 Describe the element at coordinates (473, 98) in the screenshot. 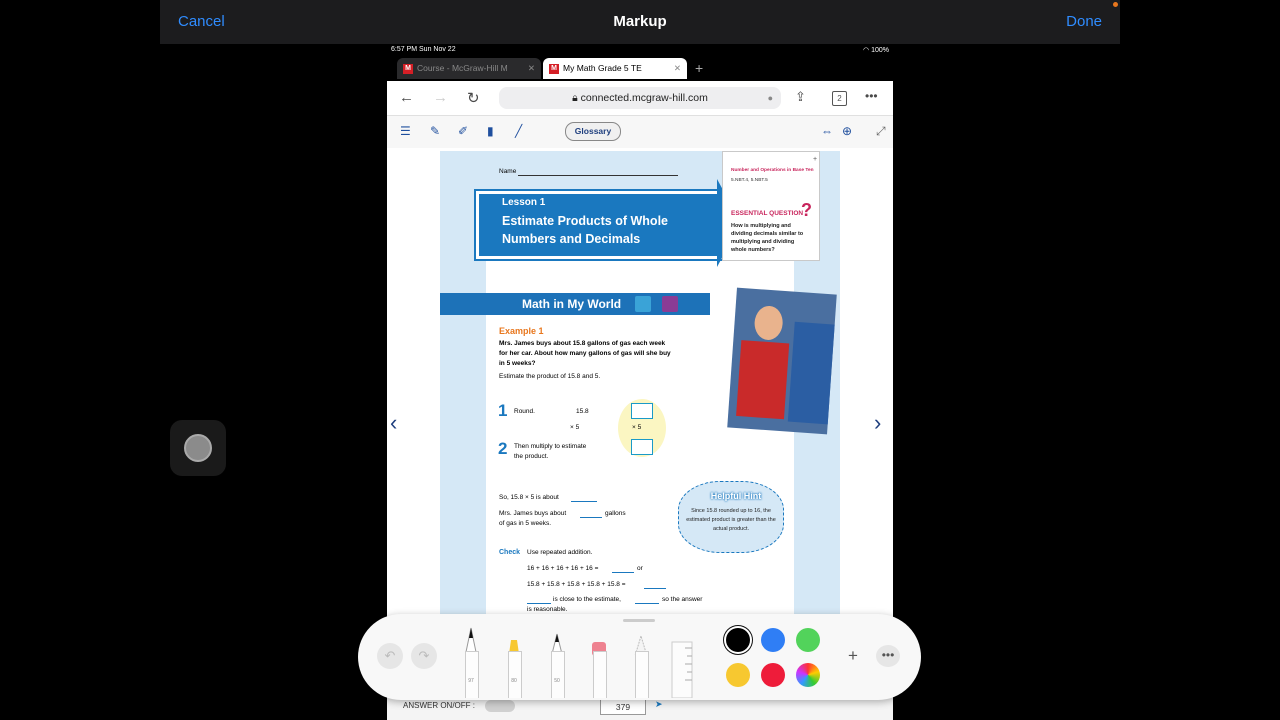

I see `reload-icon: ↻` at that location.